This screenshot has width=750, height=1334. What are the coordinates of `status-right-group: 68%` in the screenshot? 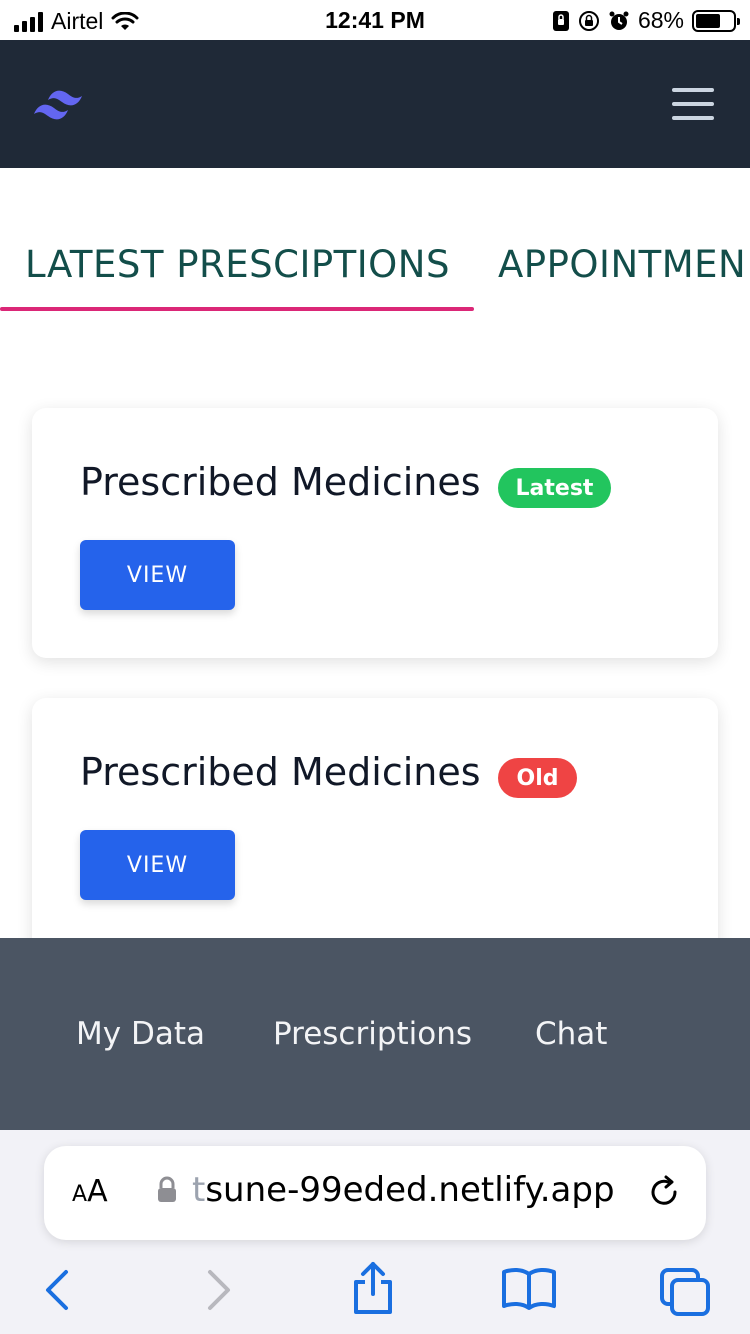 It's located at (646, 20).